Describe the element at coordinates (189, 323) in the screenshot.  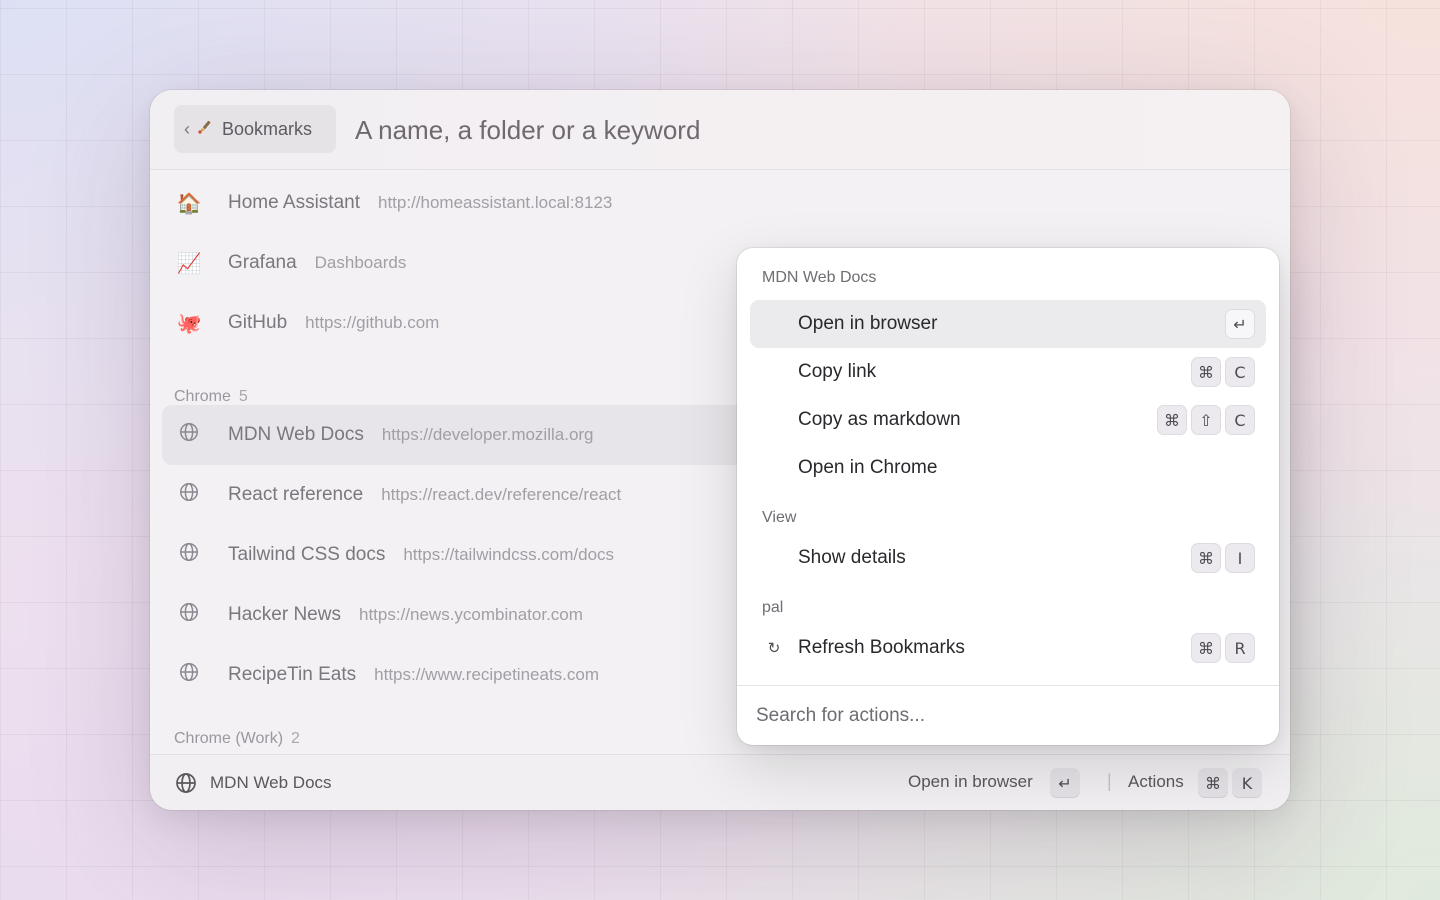
I see `octopus-icon: 🐙` at that location.